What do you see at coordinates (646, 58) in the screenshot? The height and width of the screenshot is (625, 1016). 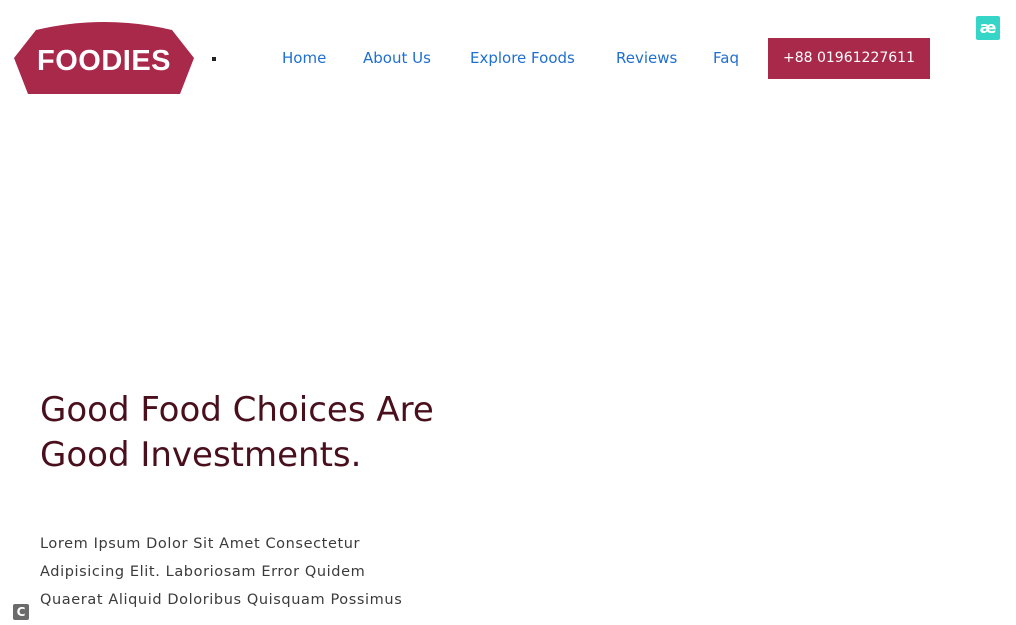 I see `nav-reviews: Reviews` at bounding box center [646, 58].